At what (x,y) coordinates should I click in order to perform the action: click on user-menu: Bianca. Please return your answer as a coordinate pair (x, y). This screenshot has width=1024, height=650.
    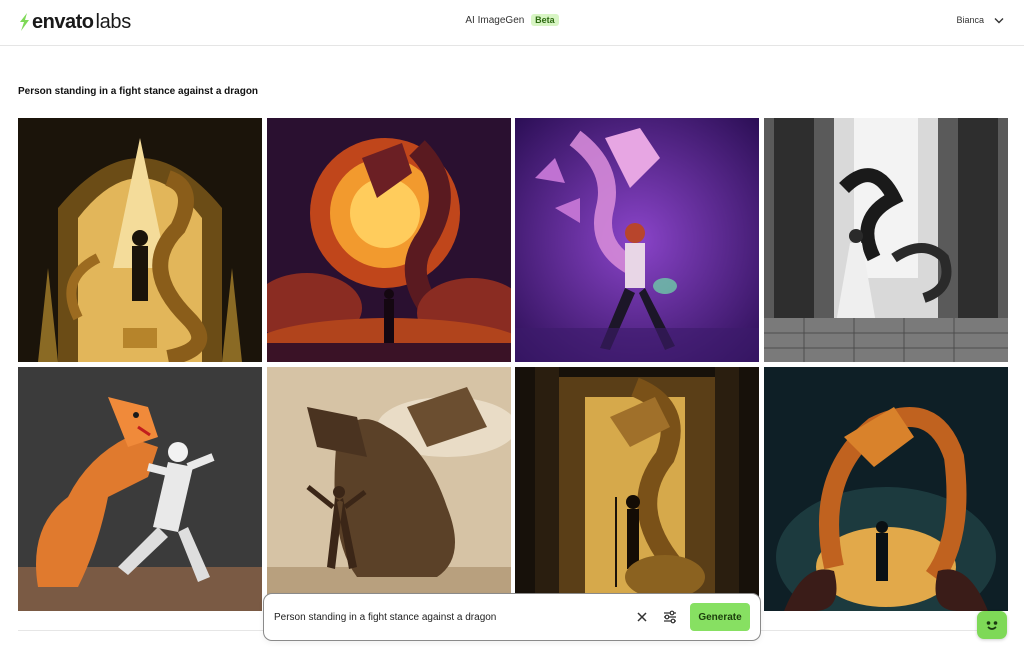
    Looking at the image, I should click on (980, 20).